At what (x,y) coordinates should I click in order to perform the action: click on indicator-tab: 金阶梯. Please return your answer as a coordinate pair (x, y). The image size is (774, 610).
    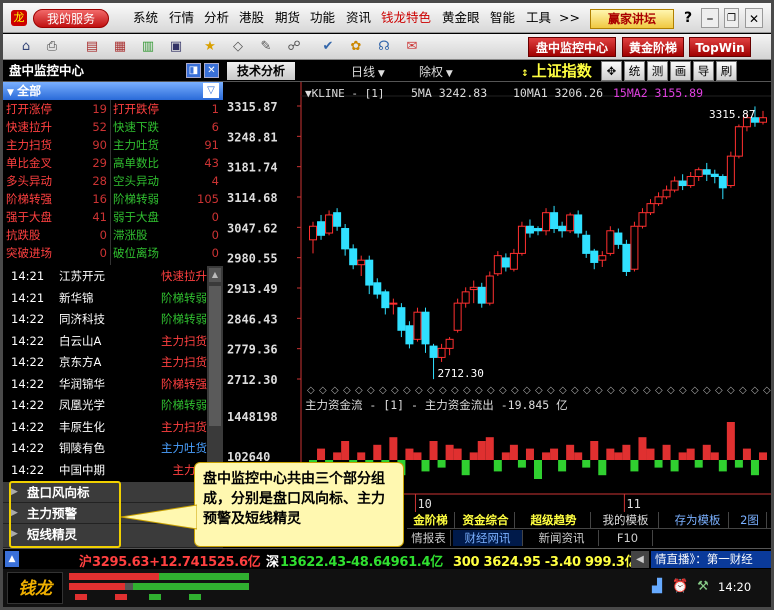
    Looking at the image, I should click on (431, 520).